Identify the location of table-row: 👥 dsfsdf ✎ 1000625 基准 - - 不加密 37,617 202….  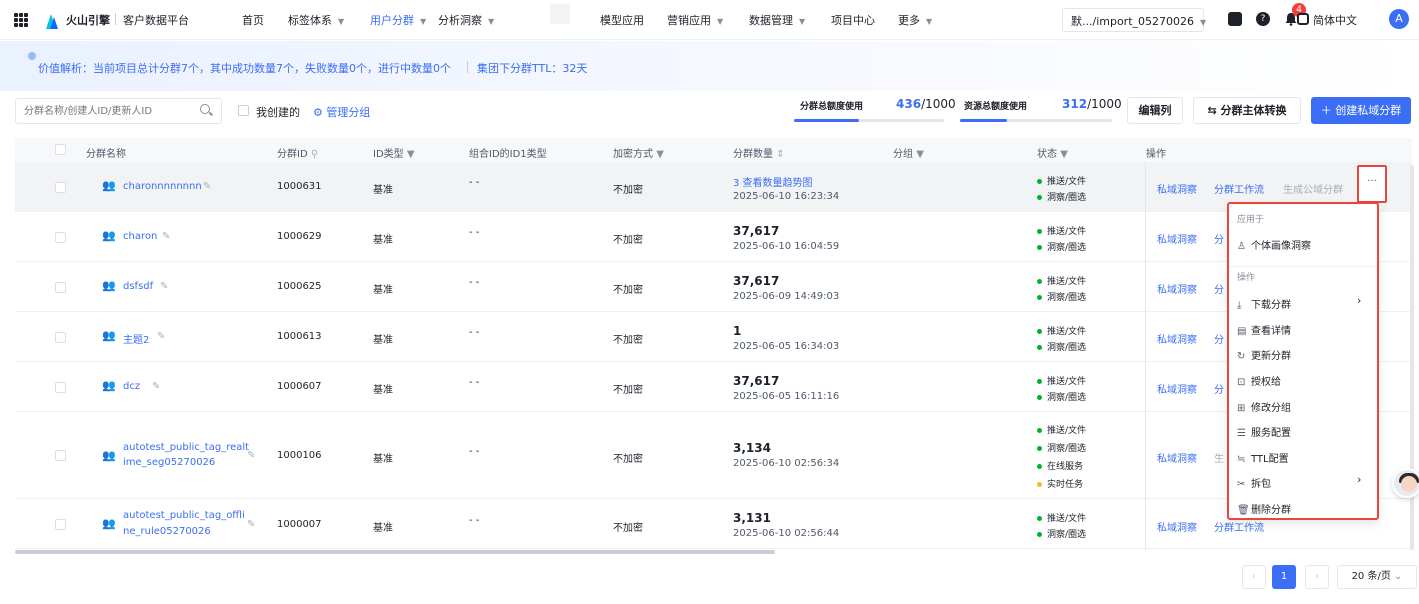
(713, 287).